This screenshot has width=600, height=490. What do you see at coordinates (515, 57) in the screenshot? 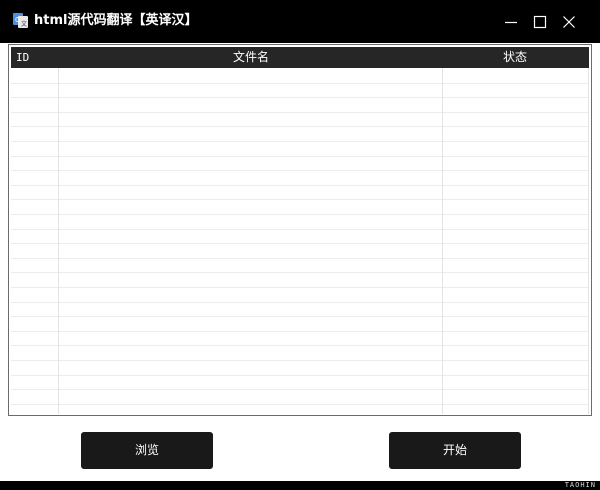
I see `column-header-status: 状态` at bounding box center [515, 57].